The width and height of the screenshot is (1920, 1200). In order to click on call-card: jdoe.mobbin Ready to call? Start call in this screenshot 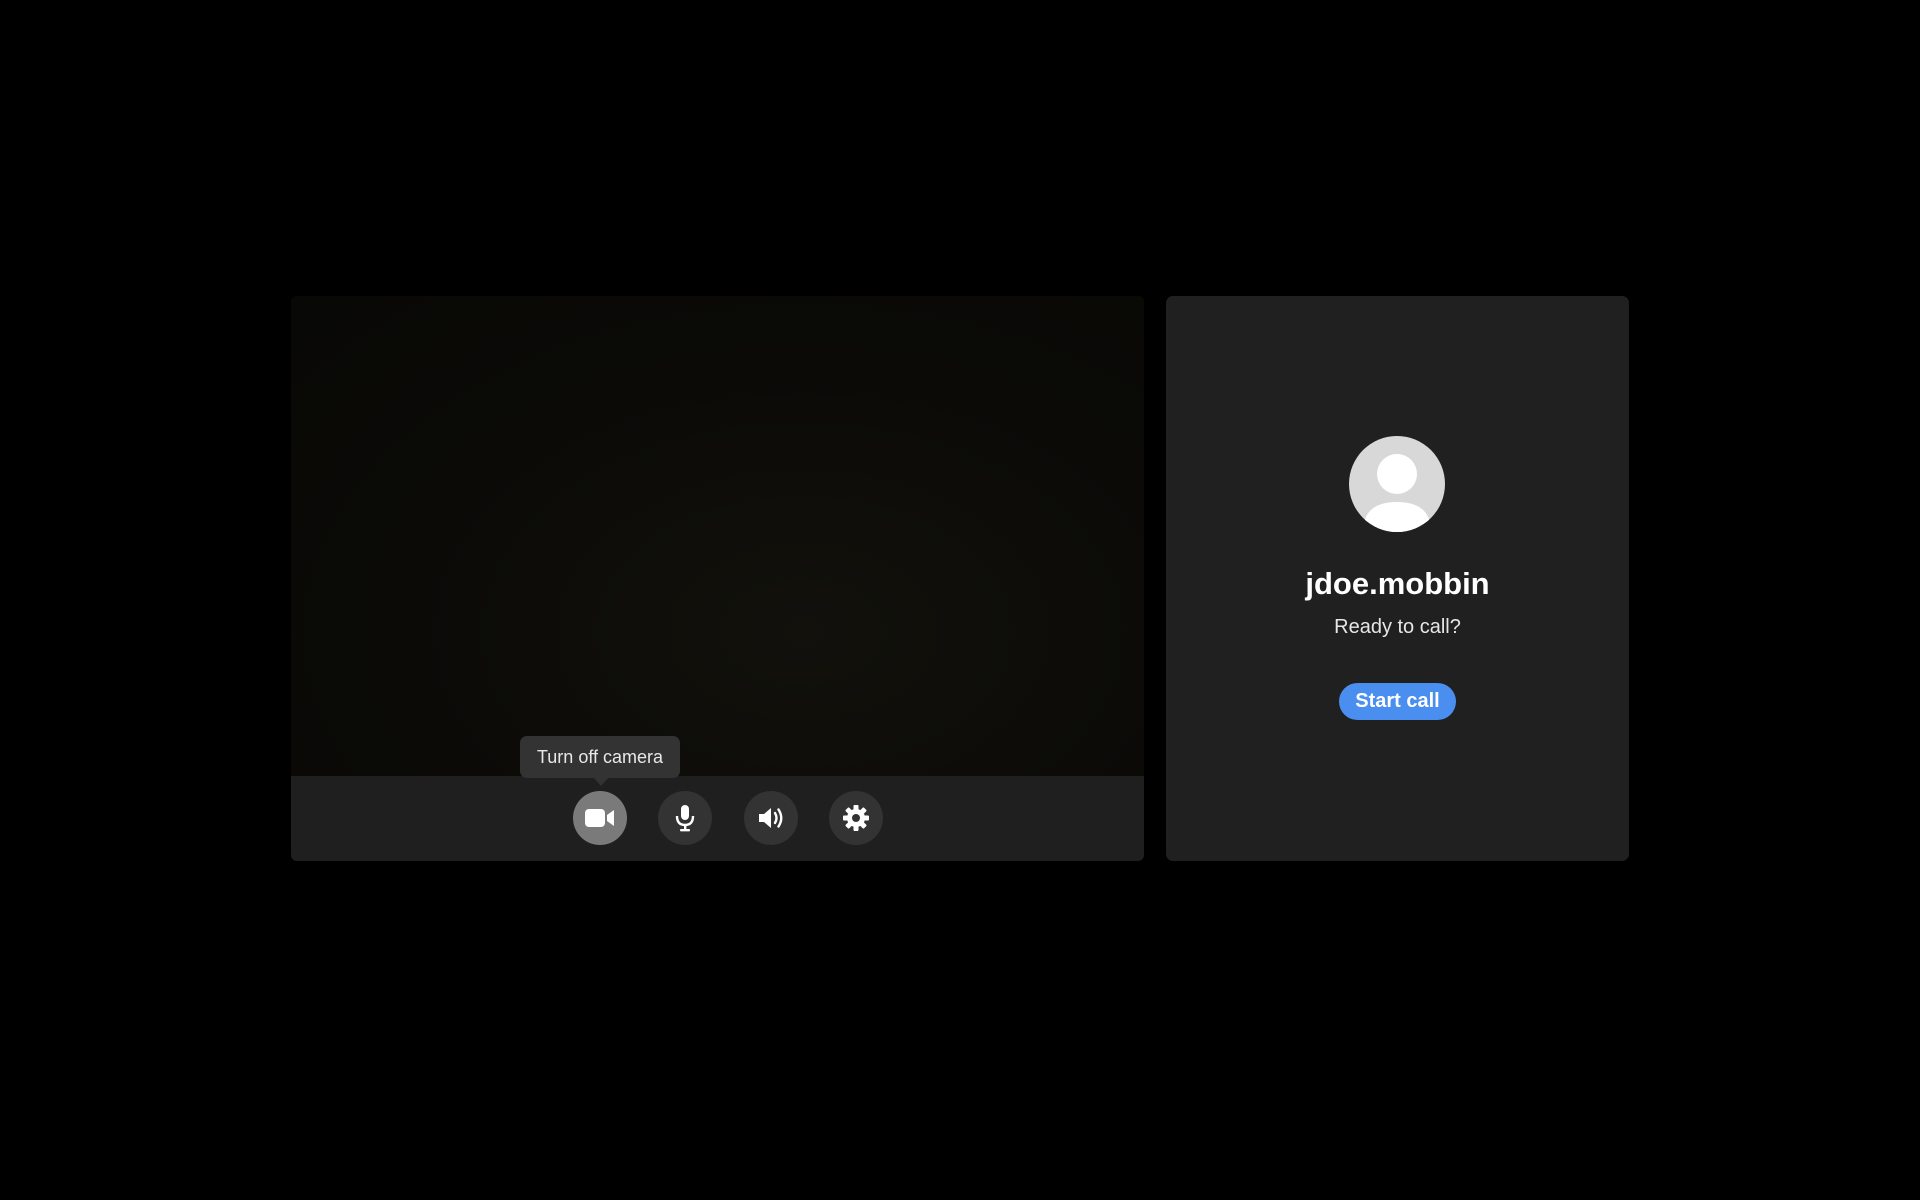, I will do `click(1397, 578)`.